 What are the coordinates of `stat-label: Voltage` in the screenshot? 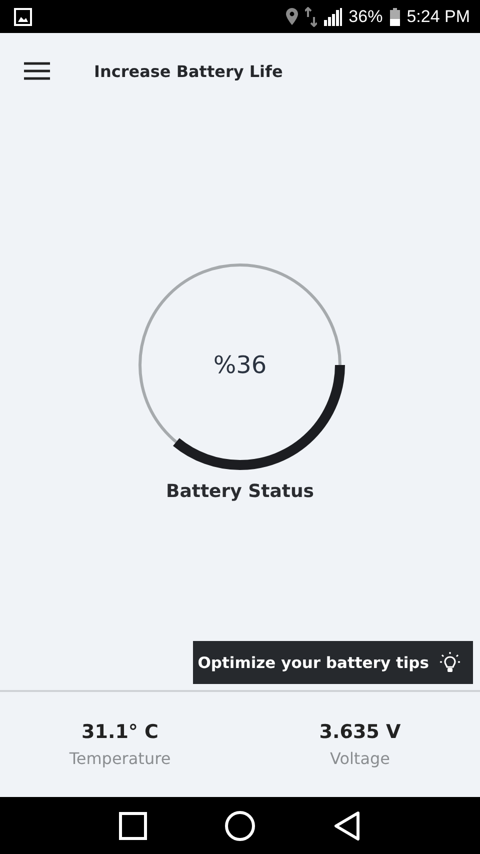 It's located at (360, 758).